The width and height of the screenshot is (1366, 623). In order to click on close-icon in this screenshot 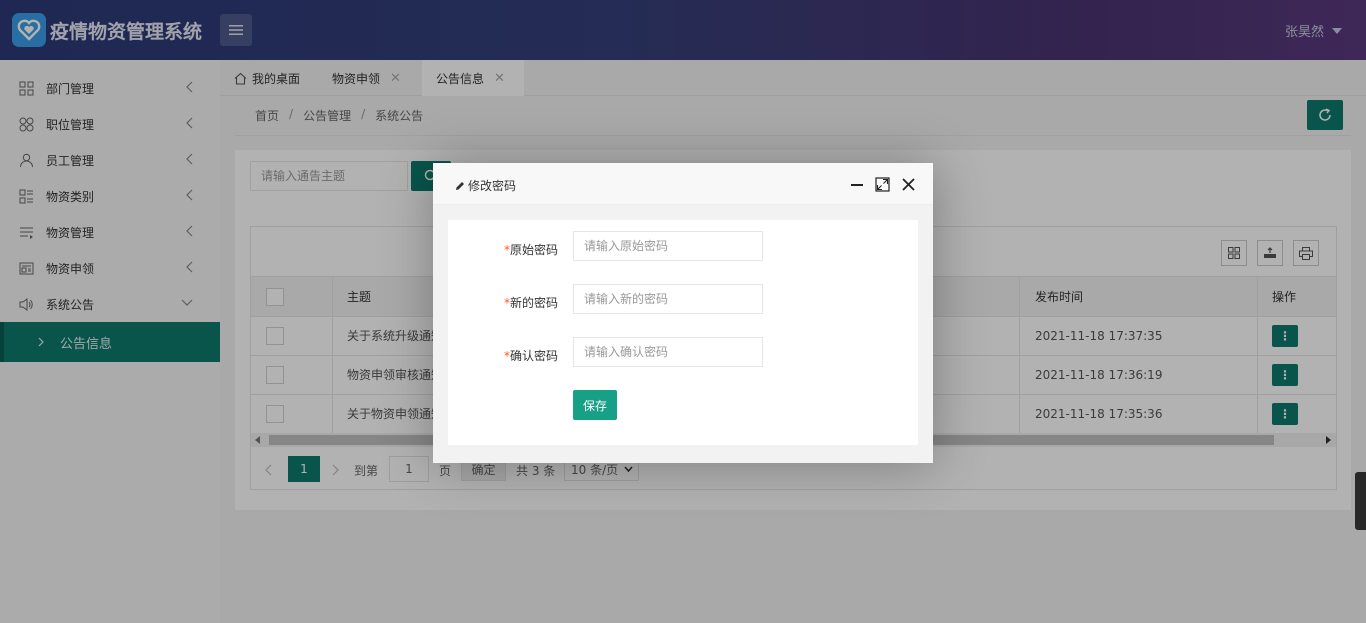, I will do `click(908, 184)`.